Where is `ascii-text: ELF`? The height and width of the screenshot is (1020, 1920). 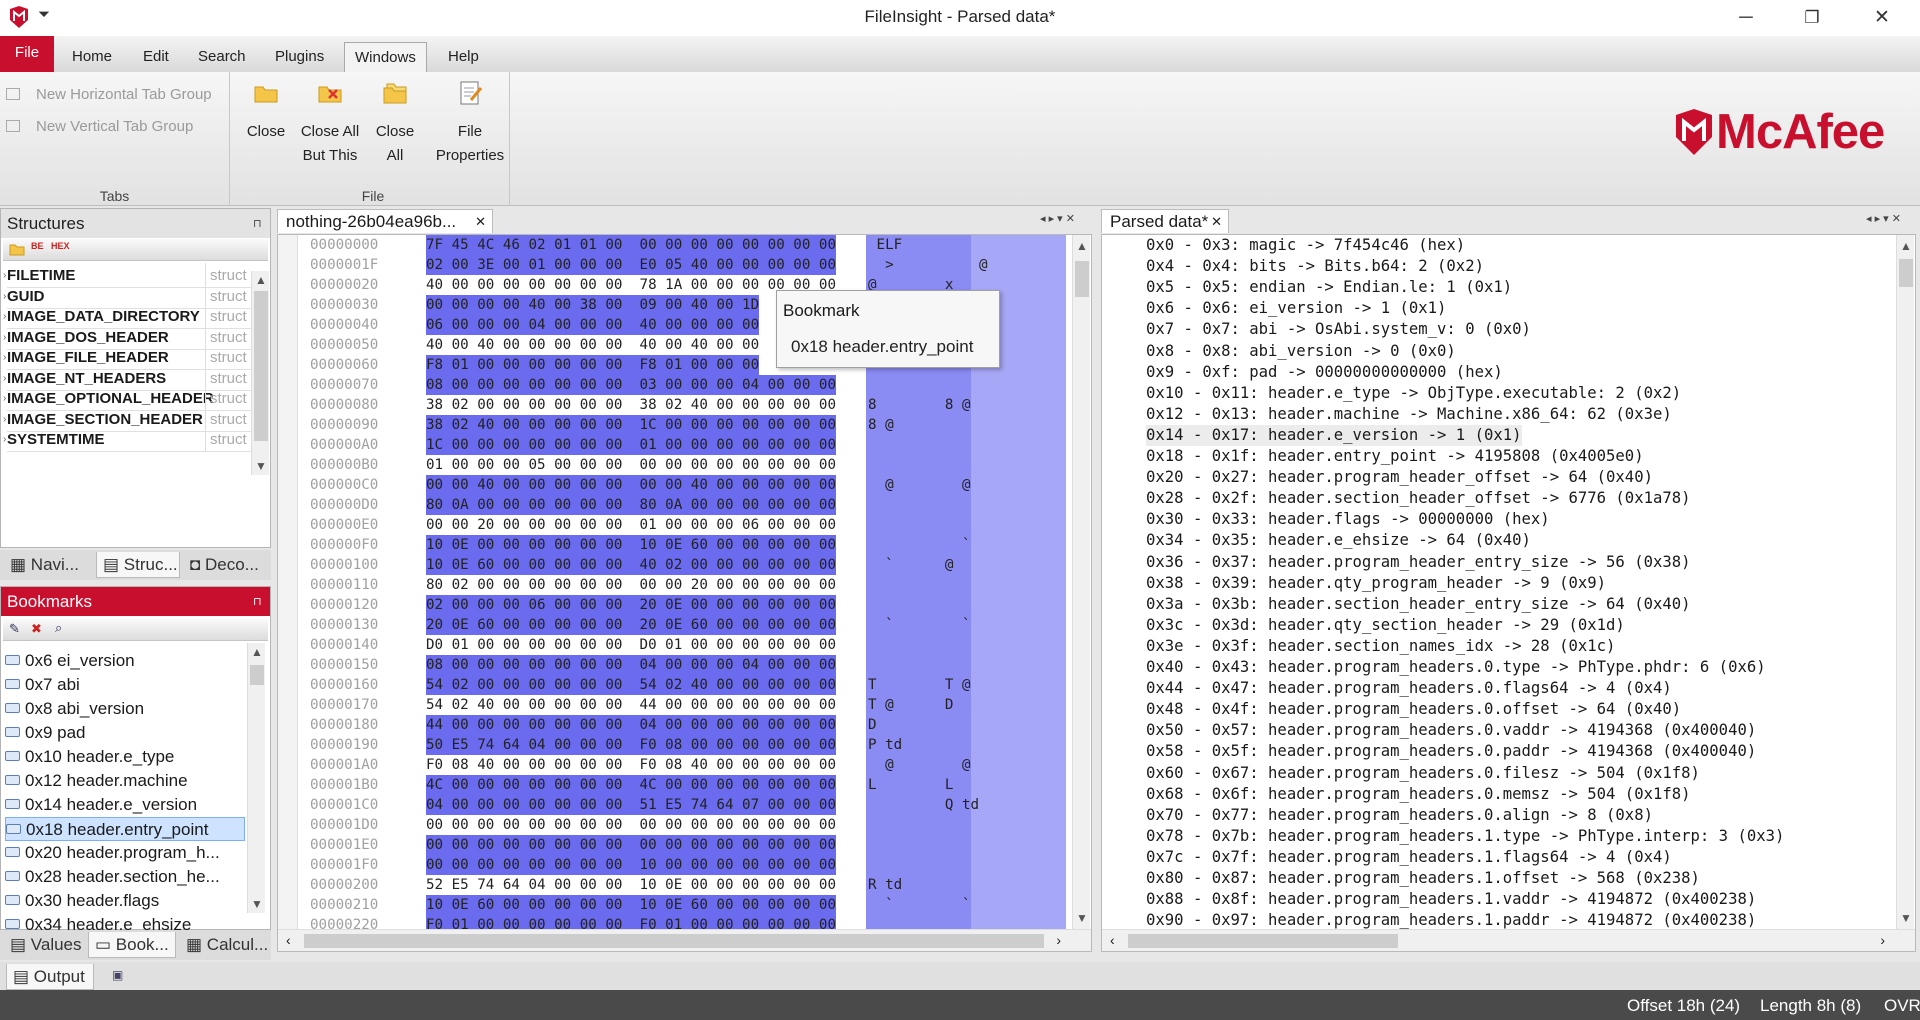 ascii-text: ELF is located at coordinates (885, 245).